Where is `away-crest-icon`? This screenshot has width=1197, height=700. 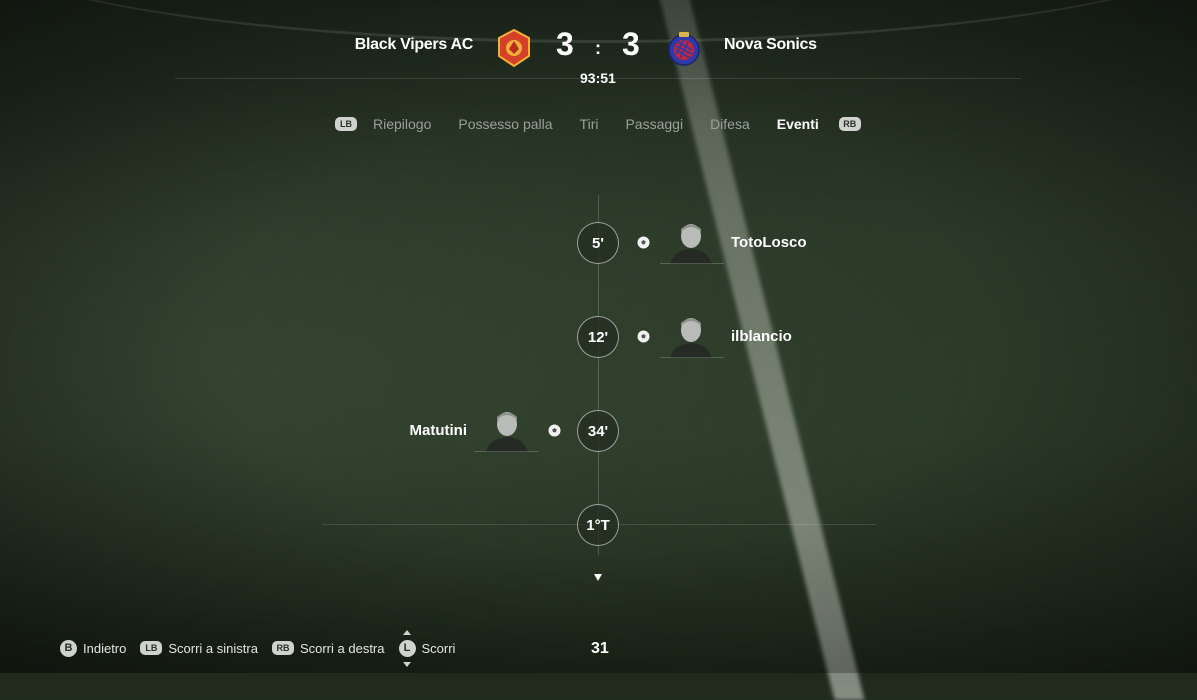
away-crest-icon is located at coordinates (684, 49).